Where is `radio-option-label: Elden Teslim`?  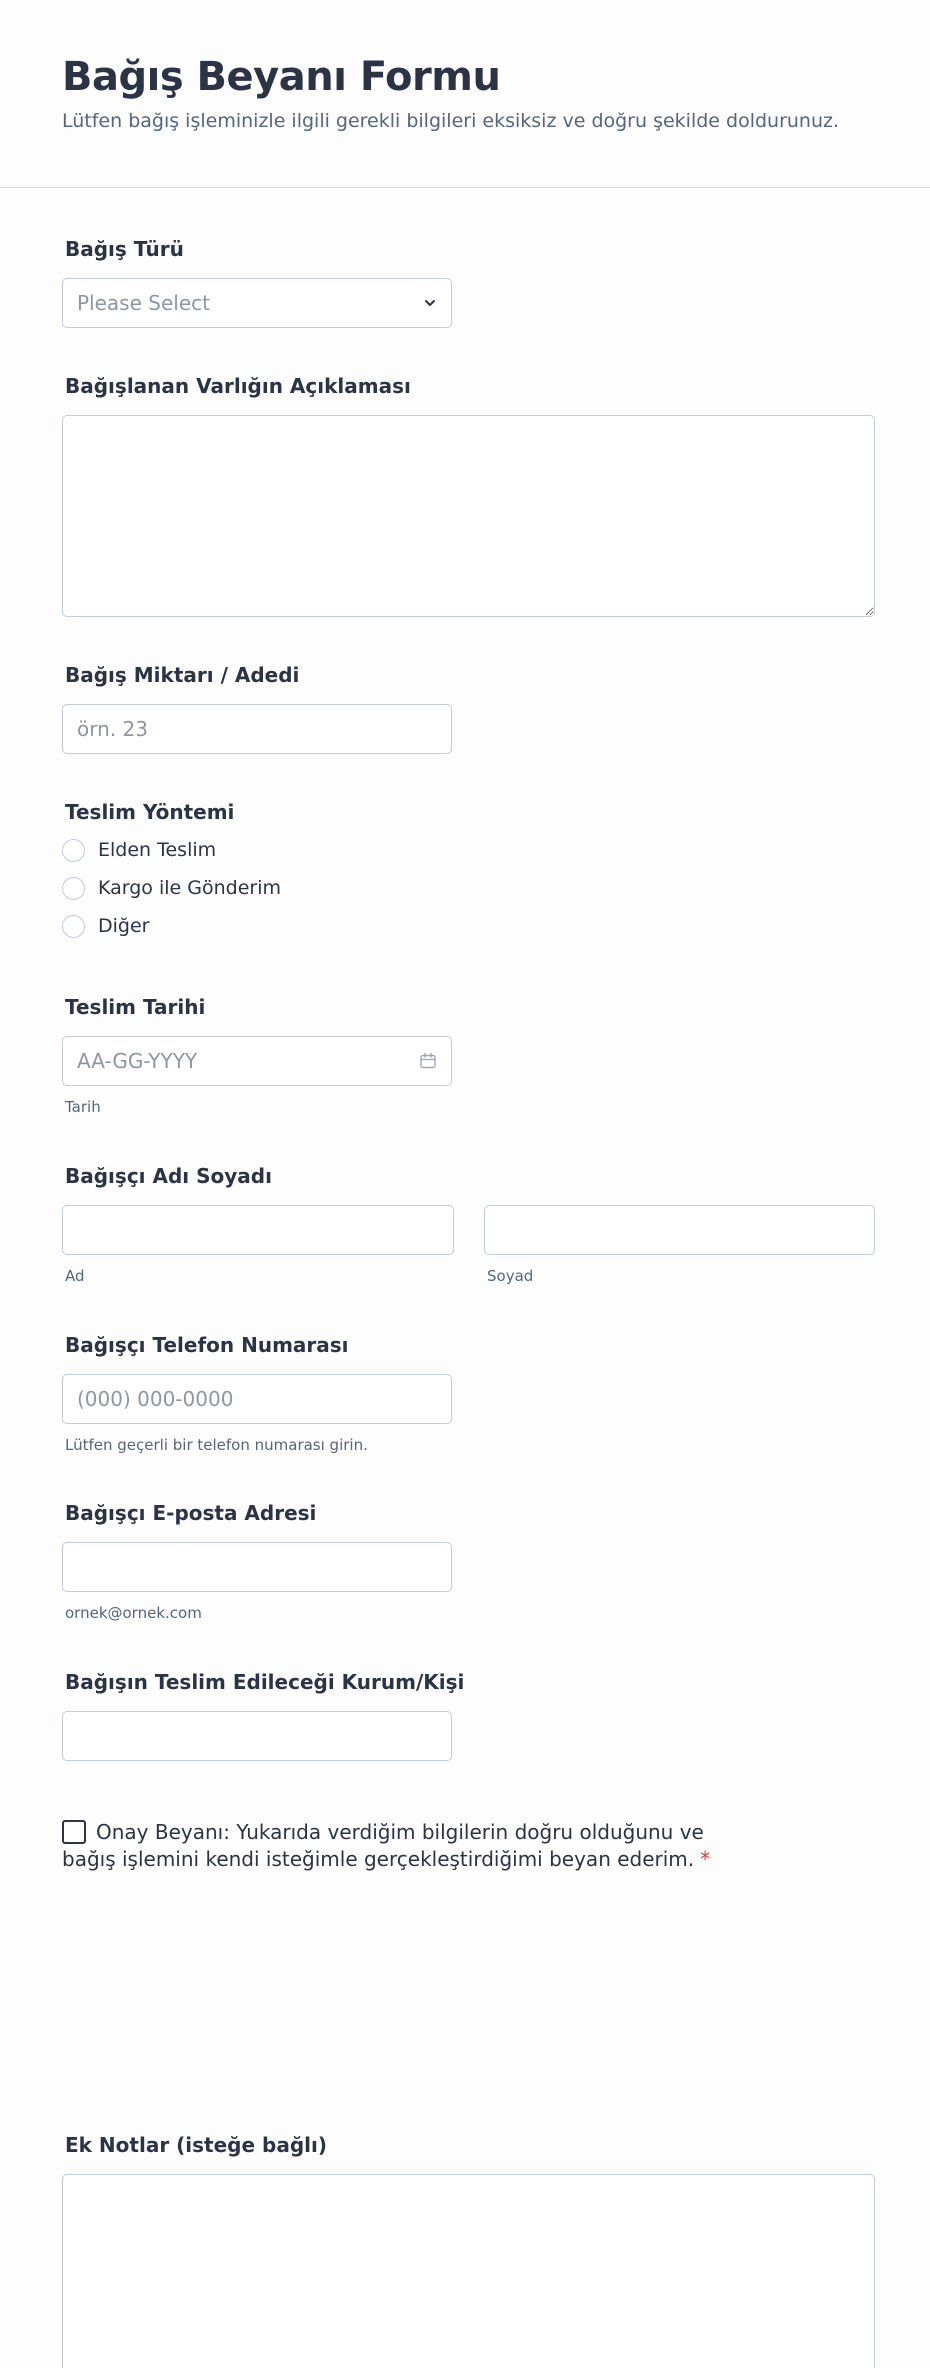
radio-option-label: Elden Teslim is located at coordinates (157, 850).